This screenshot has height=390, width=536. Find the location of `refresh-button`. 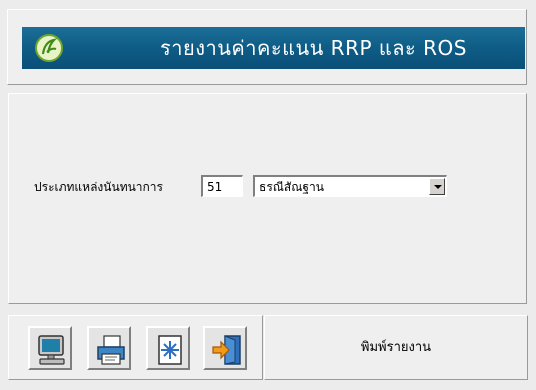

refresh-button is located at coordinates (168, 348).